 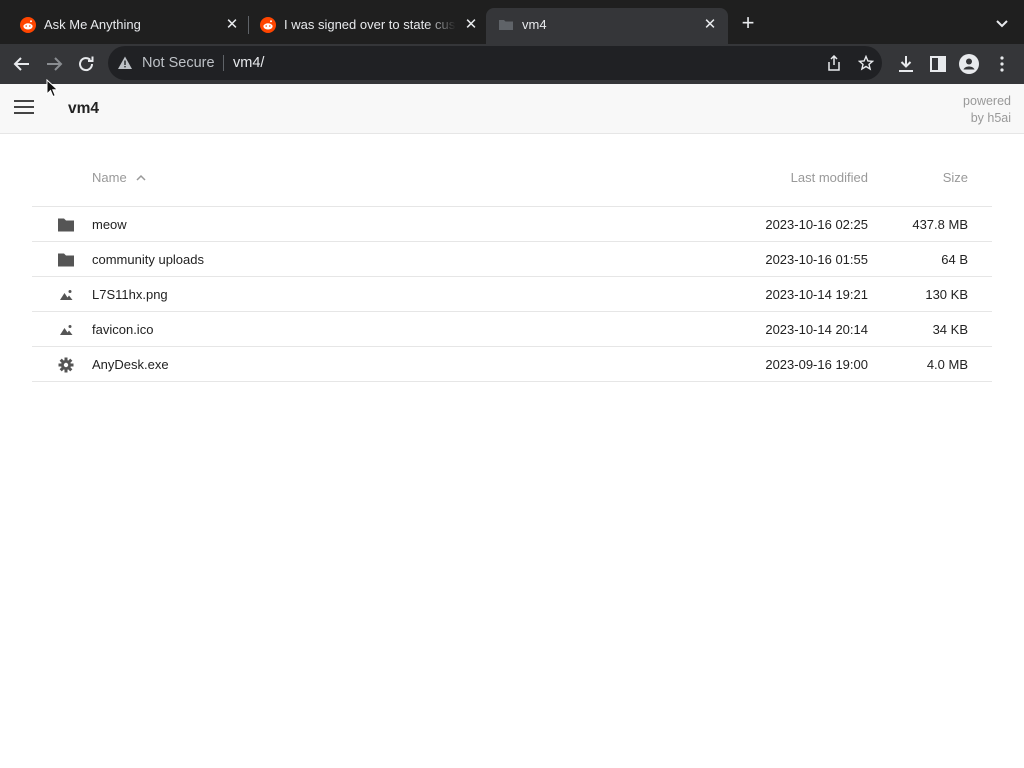 What do you see at coordinates (52, 88) in the screenshot?
I see `mouse-cursor-icon` at bounding box center [52, 88].